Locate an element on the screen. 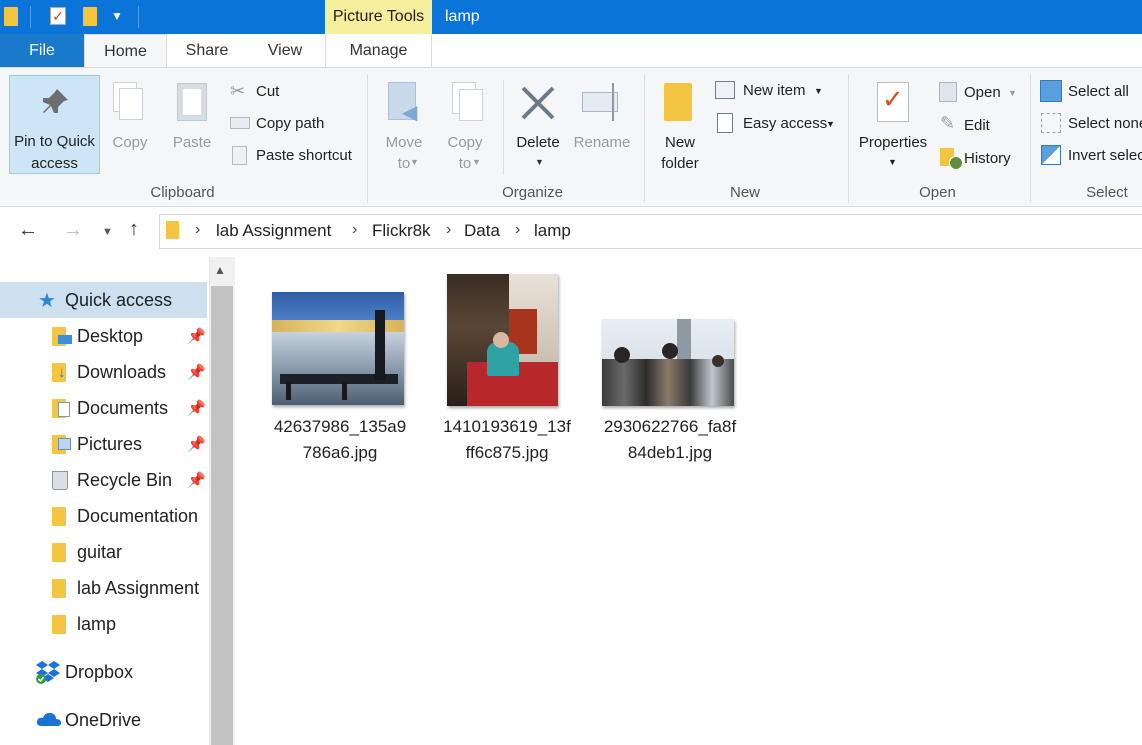  new-folder-button: New folder is located at coordinates (680, 127).